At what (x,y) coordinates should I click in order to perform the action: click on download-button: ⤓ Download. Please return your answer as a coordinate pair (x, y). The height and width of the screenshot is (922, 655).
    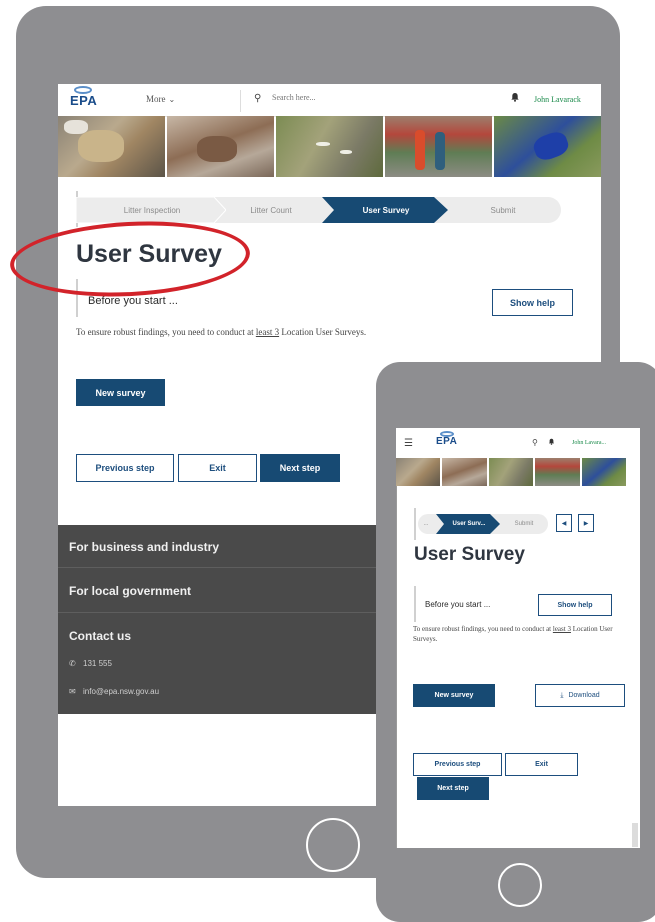
    Looking at the image, I should click on (580, 695).